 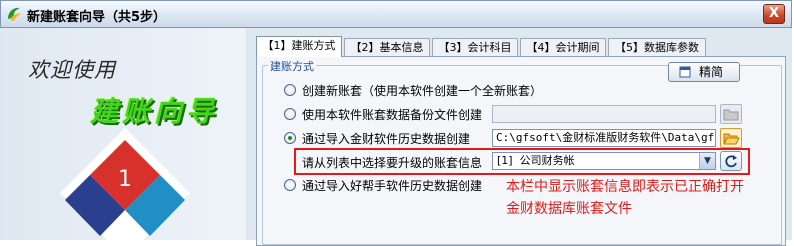 I want to click on backup-browse-button, so click(x=731, y=114).